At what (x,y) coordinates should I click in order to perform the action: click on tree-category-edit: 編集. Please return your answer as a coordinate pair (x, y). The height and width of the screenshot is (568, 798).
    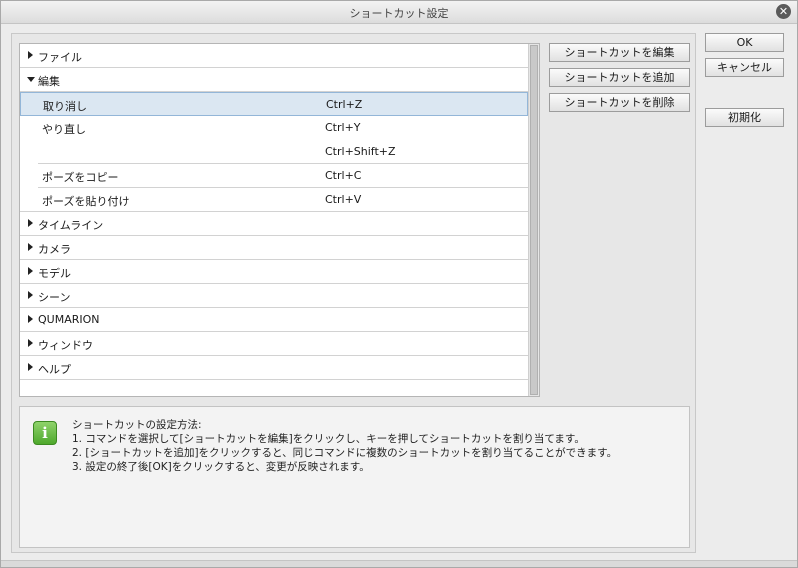
    Looking at the image, I should click on (274, 80).